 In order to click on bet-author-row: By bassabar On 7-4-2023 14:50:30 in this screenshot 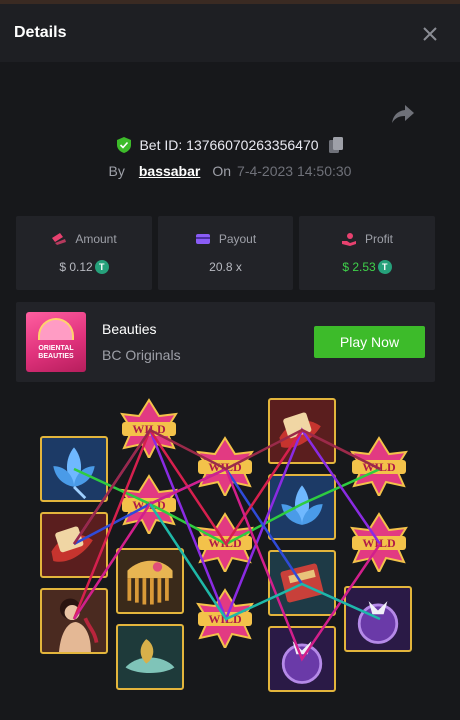, I will do `click(230, 171)`.